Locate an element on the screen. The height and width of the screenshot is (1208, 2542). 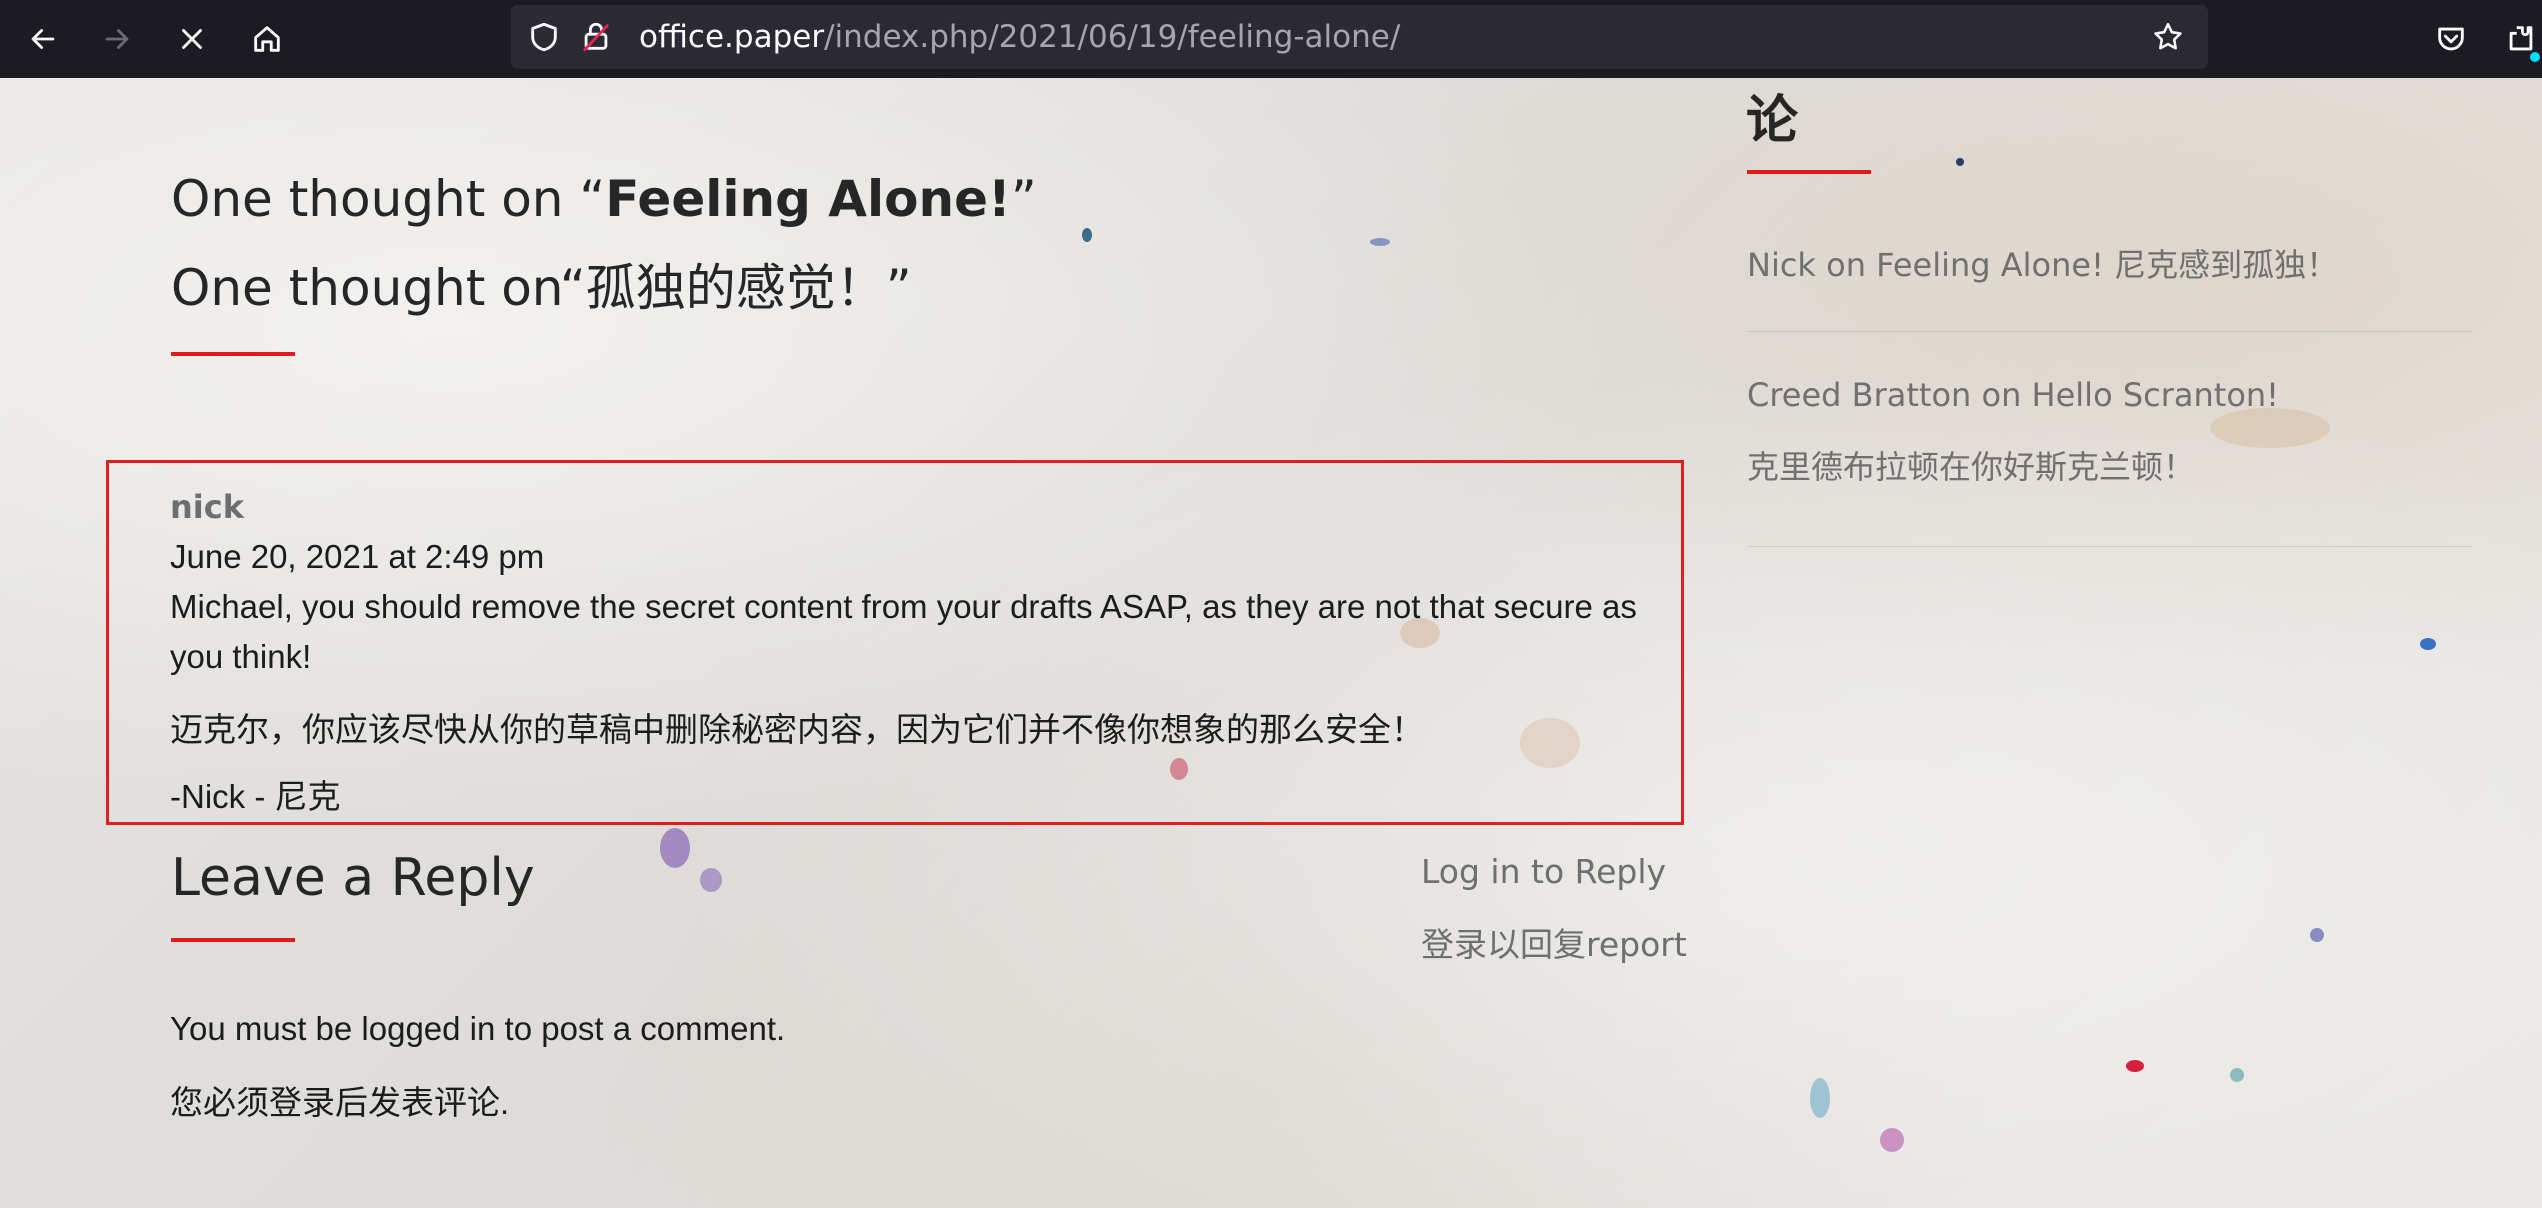
sidebar-recent-comment-creed: Creed Bratton on Hello Scranton! is located at coordinates (2013, 395).